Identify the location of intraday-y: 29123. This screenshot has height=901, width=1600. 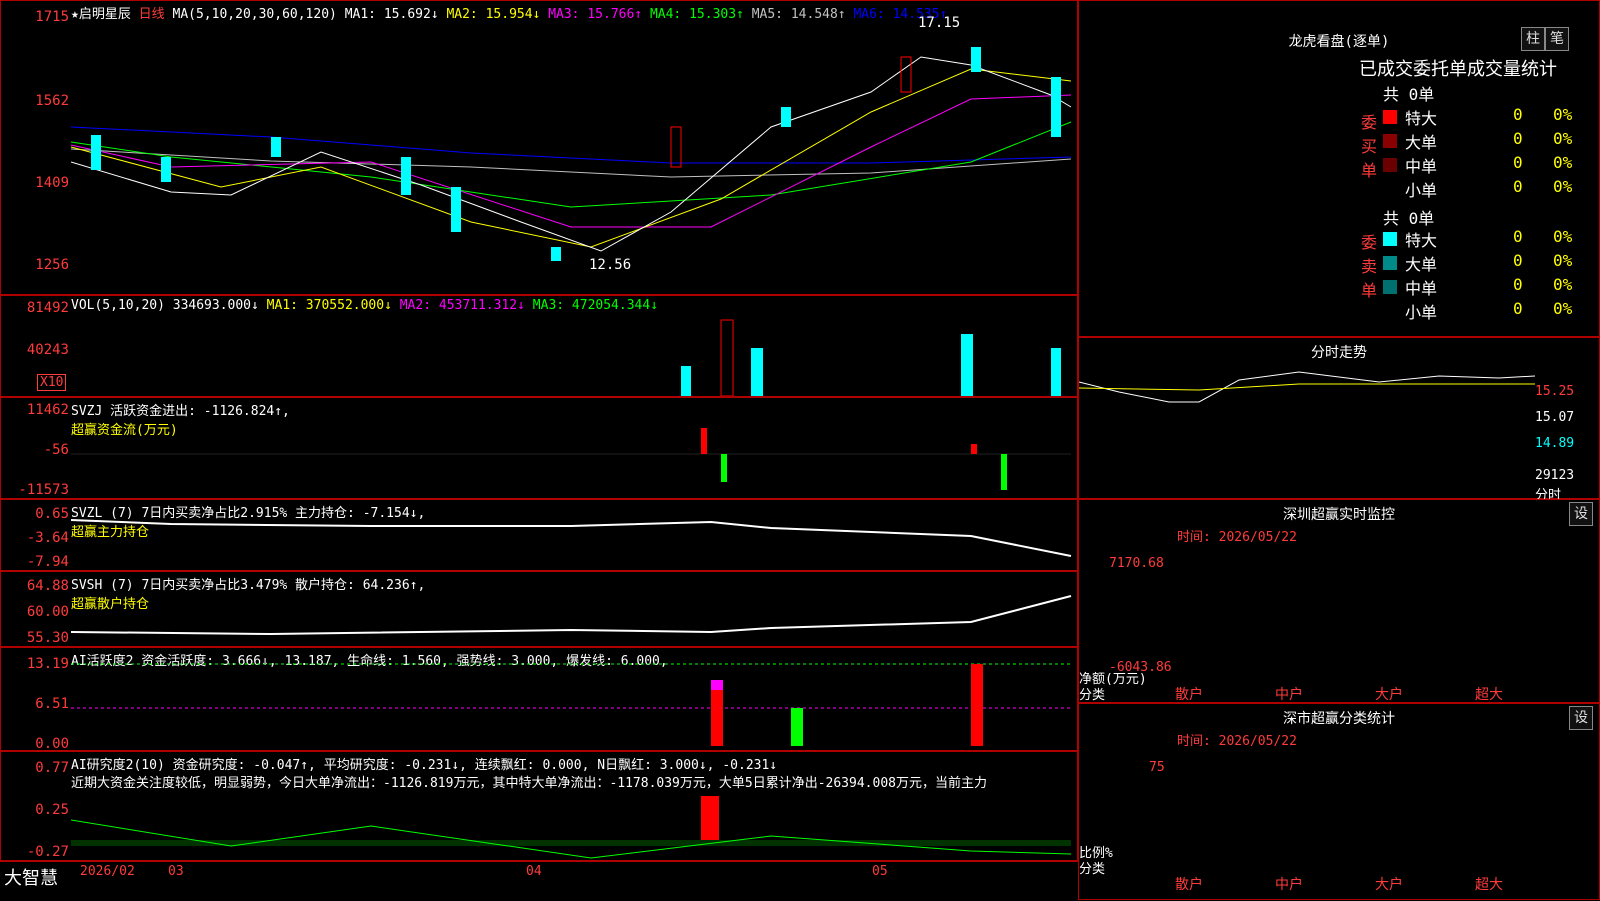
(1555, 475).